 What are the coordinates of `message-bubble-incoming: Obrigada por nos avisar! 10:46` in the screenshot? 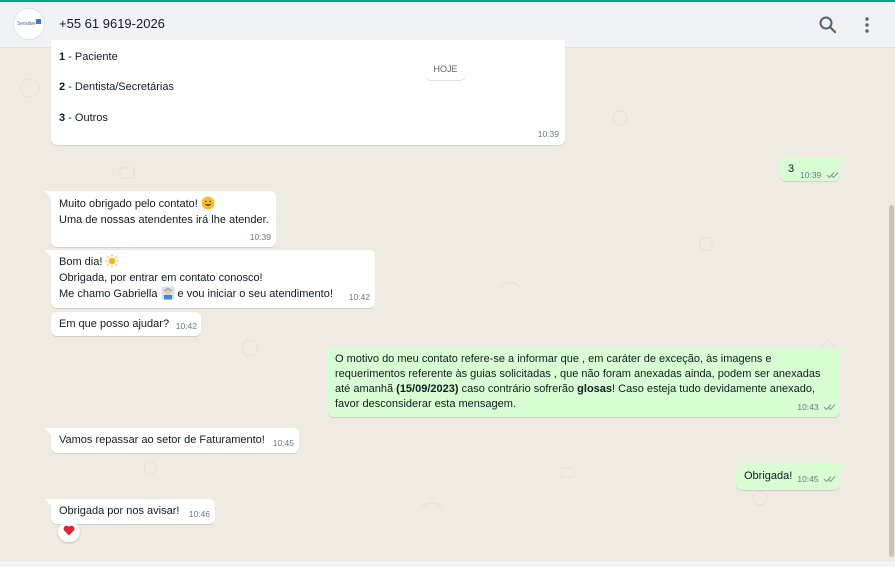 It's located at (130, 511).